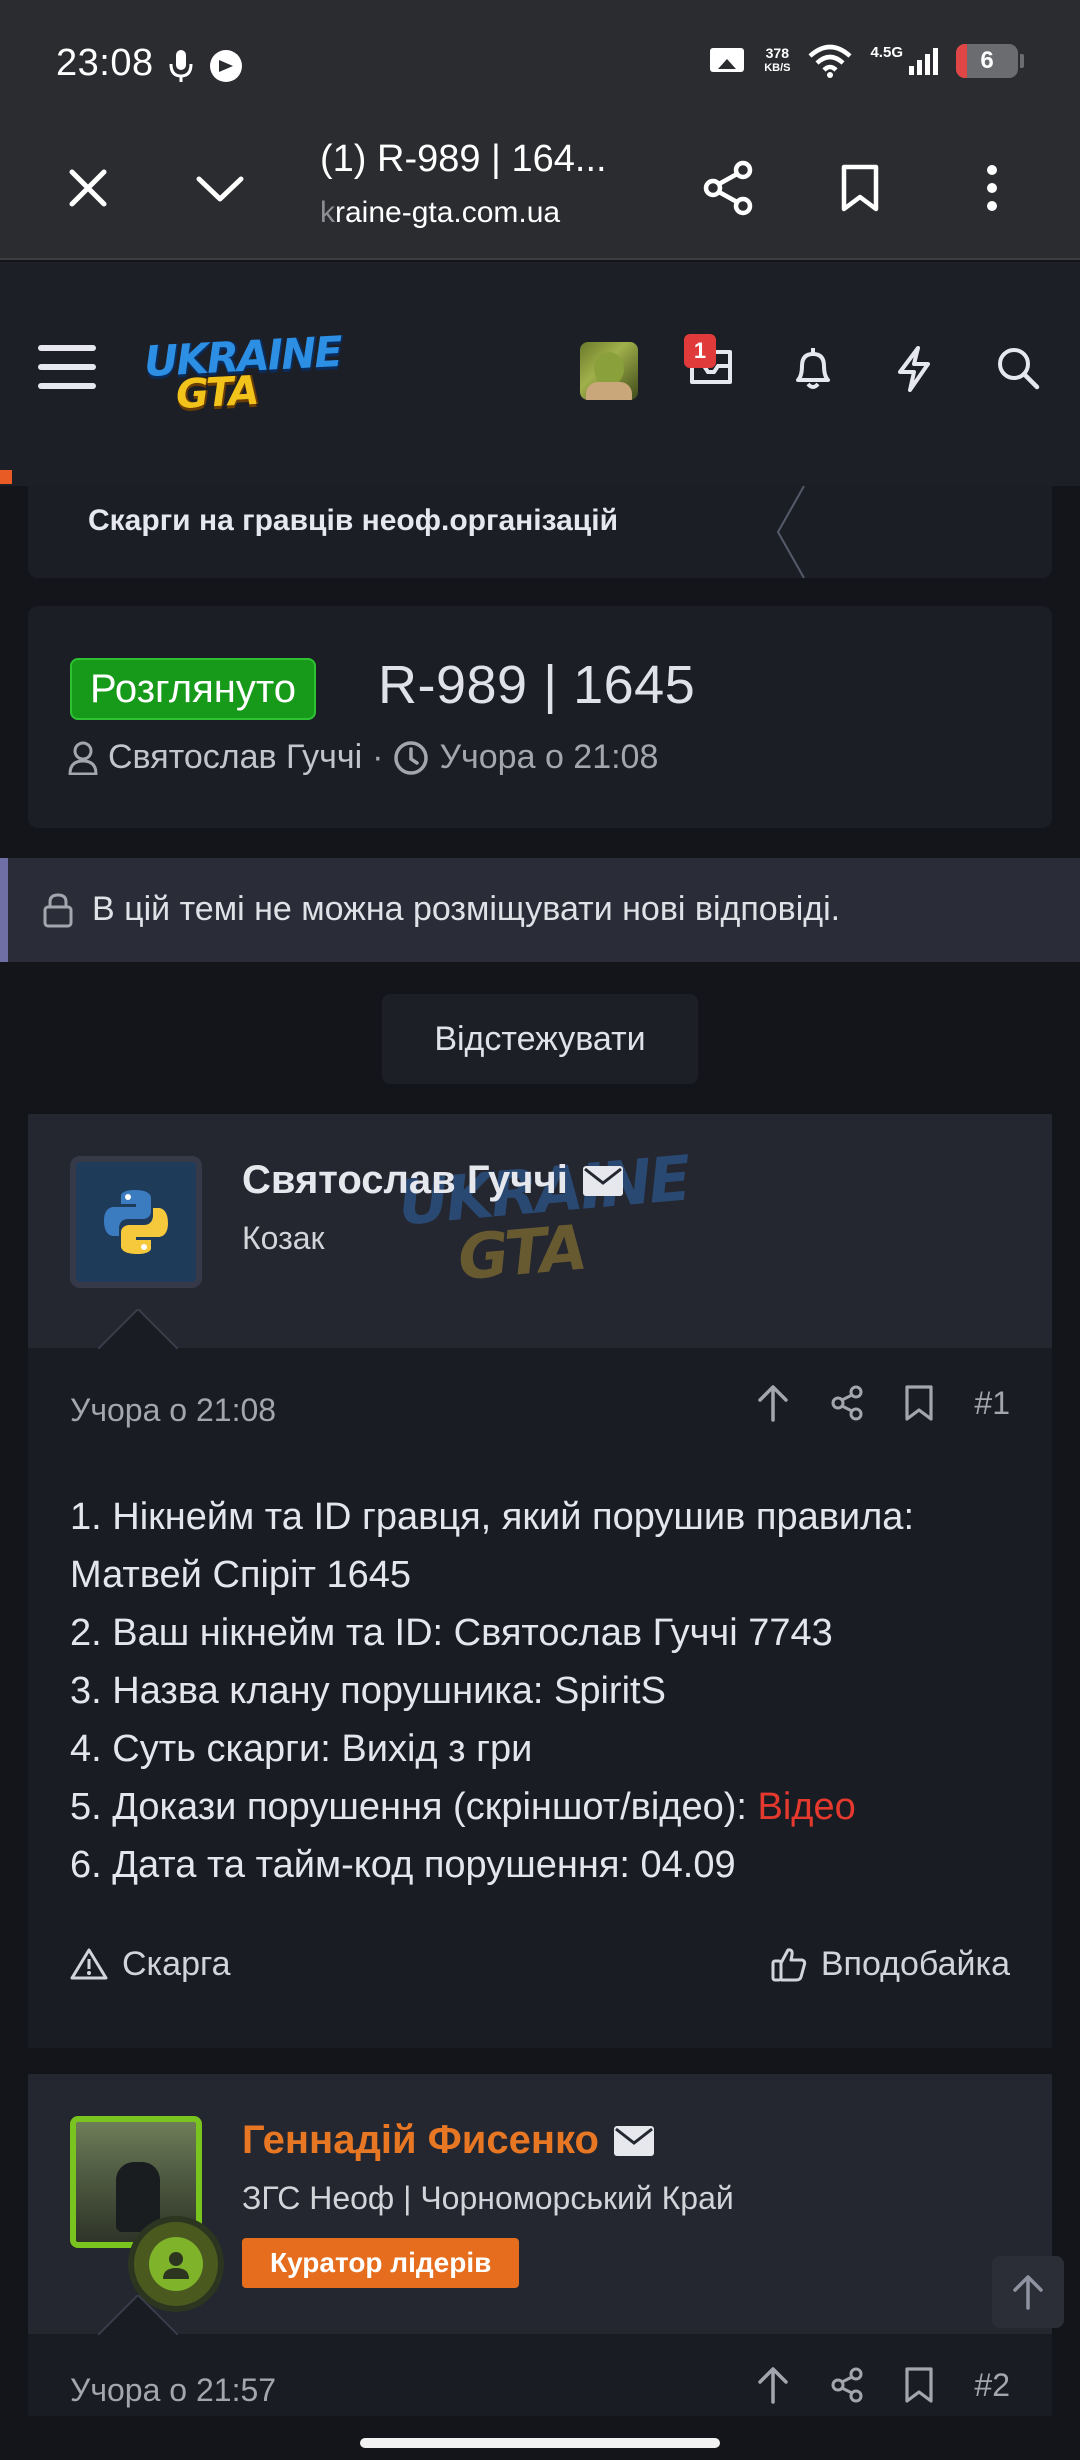 The height and width of the screenshot is (2460, 1080). I want to click on post-actions: #1, so click(883, 1403).